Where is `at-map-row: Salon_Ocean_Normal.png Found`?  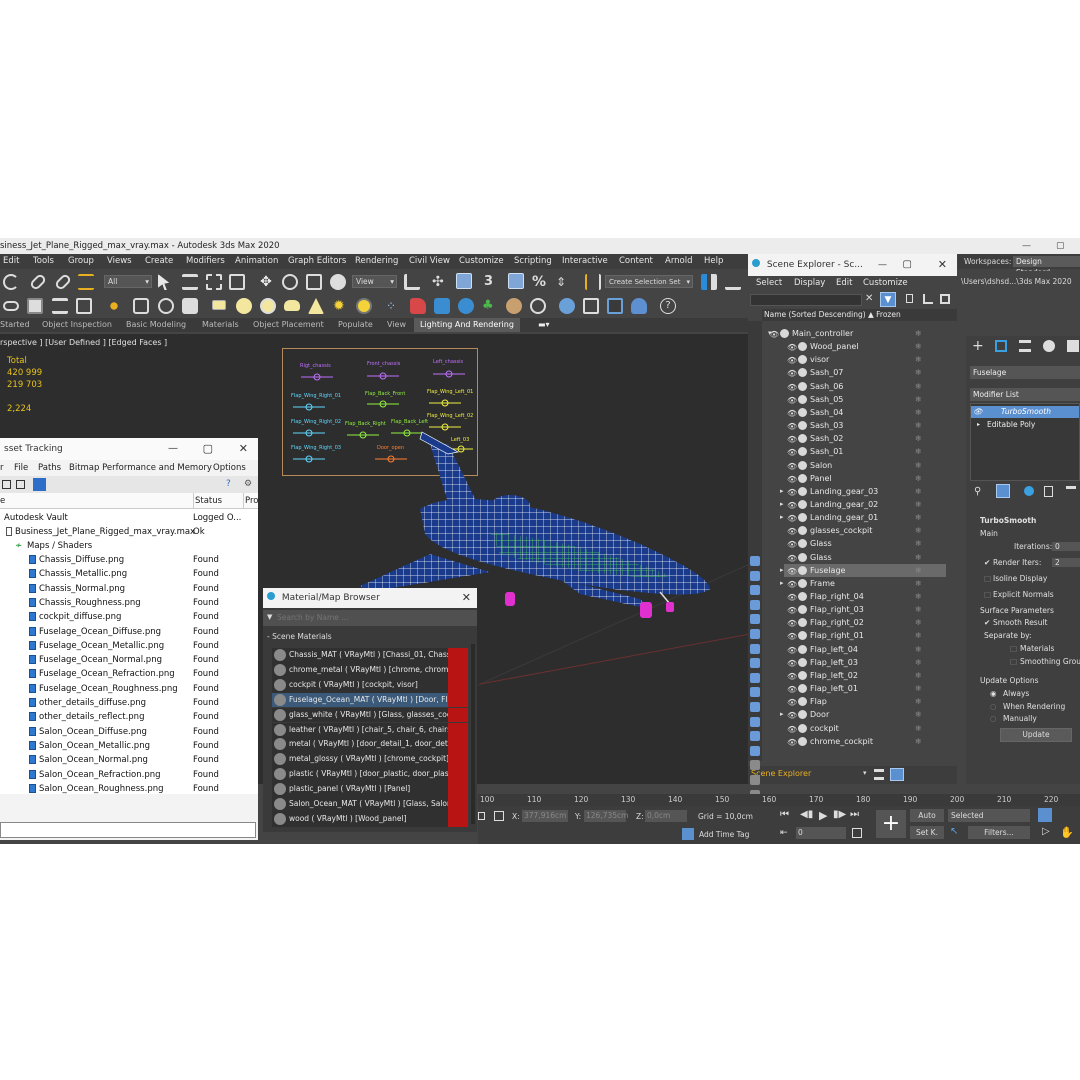 at-map-row: Salon_Ocean_Normal.png Found is located at coordinates (129, 760).